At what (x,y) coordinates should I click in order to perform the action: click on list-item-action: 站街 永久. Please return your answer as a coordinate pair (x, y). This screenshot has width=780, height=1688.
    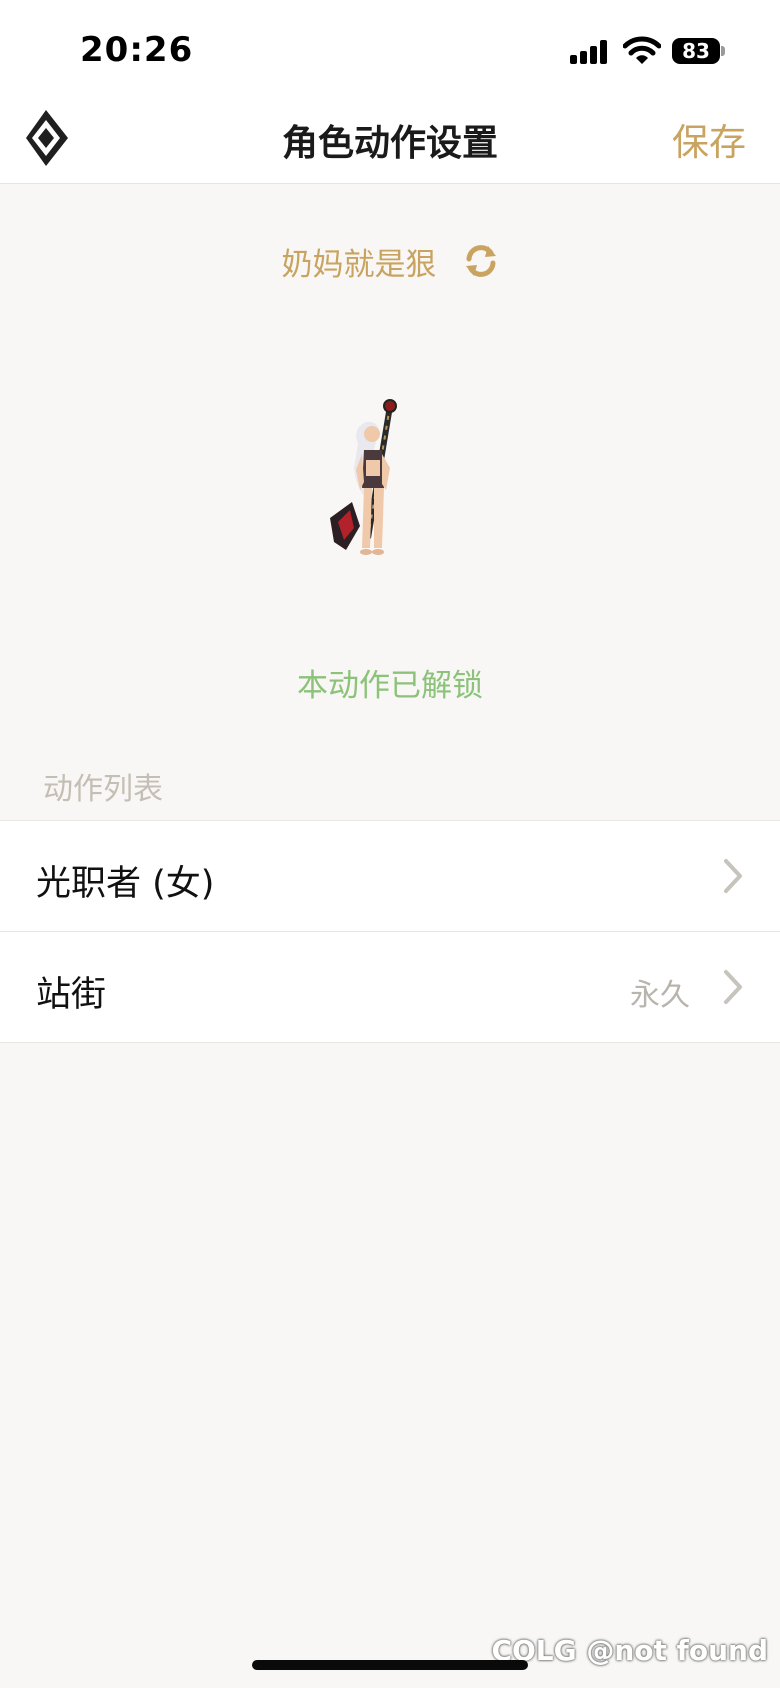
    Looking at the image, I should click on (390, 987).